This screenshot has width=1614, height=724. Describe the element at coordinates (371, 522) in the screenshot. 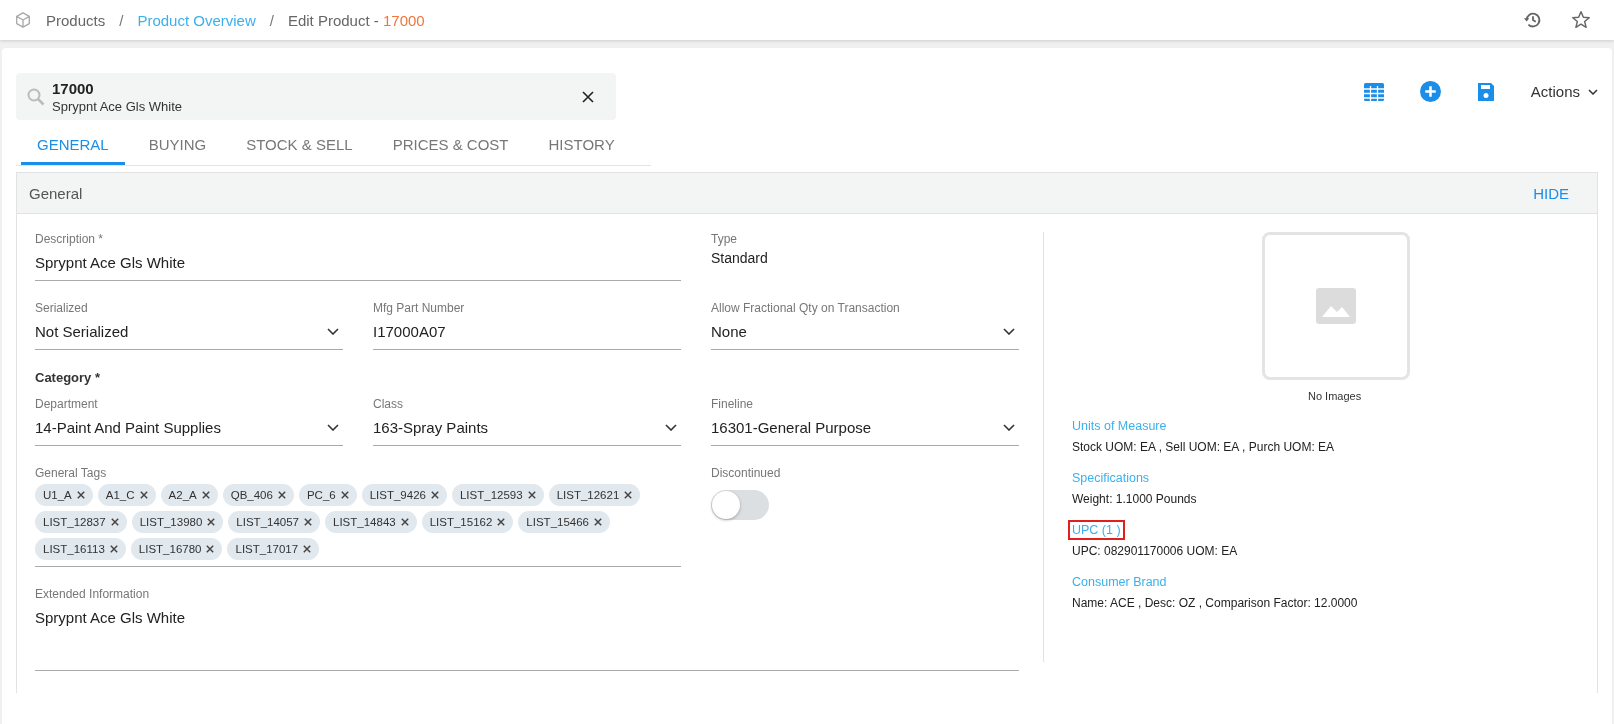

I see `tag-chip: LIST_14843` at that location.